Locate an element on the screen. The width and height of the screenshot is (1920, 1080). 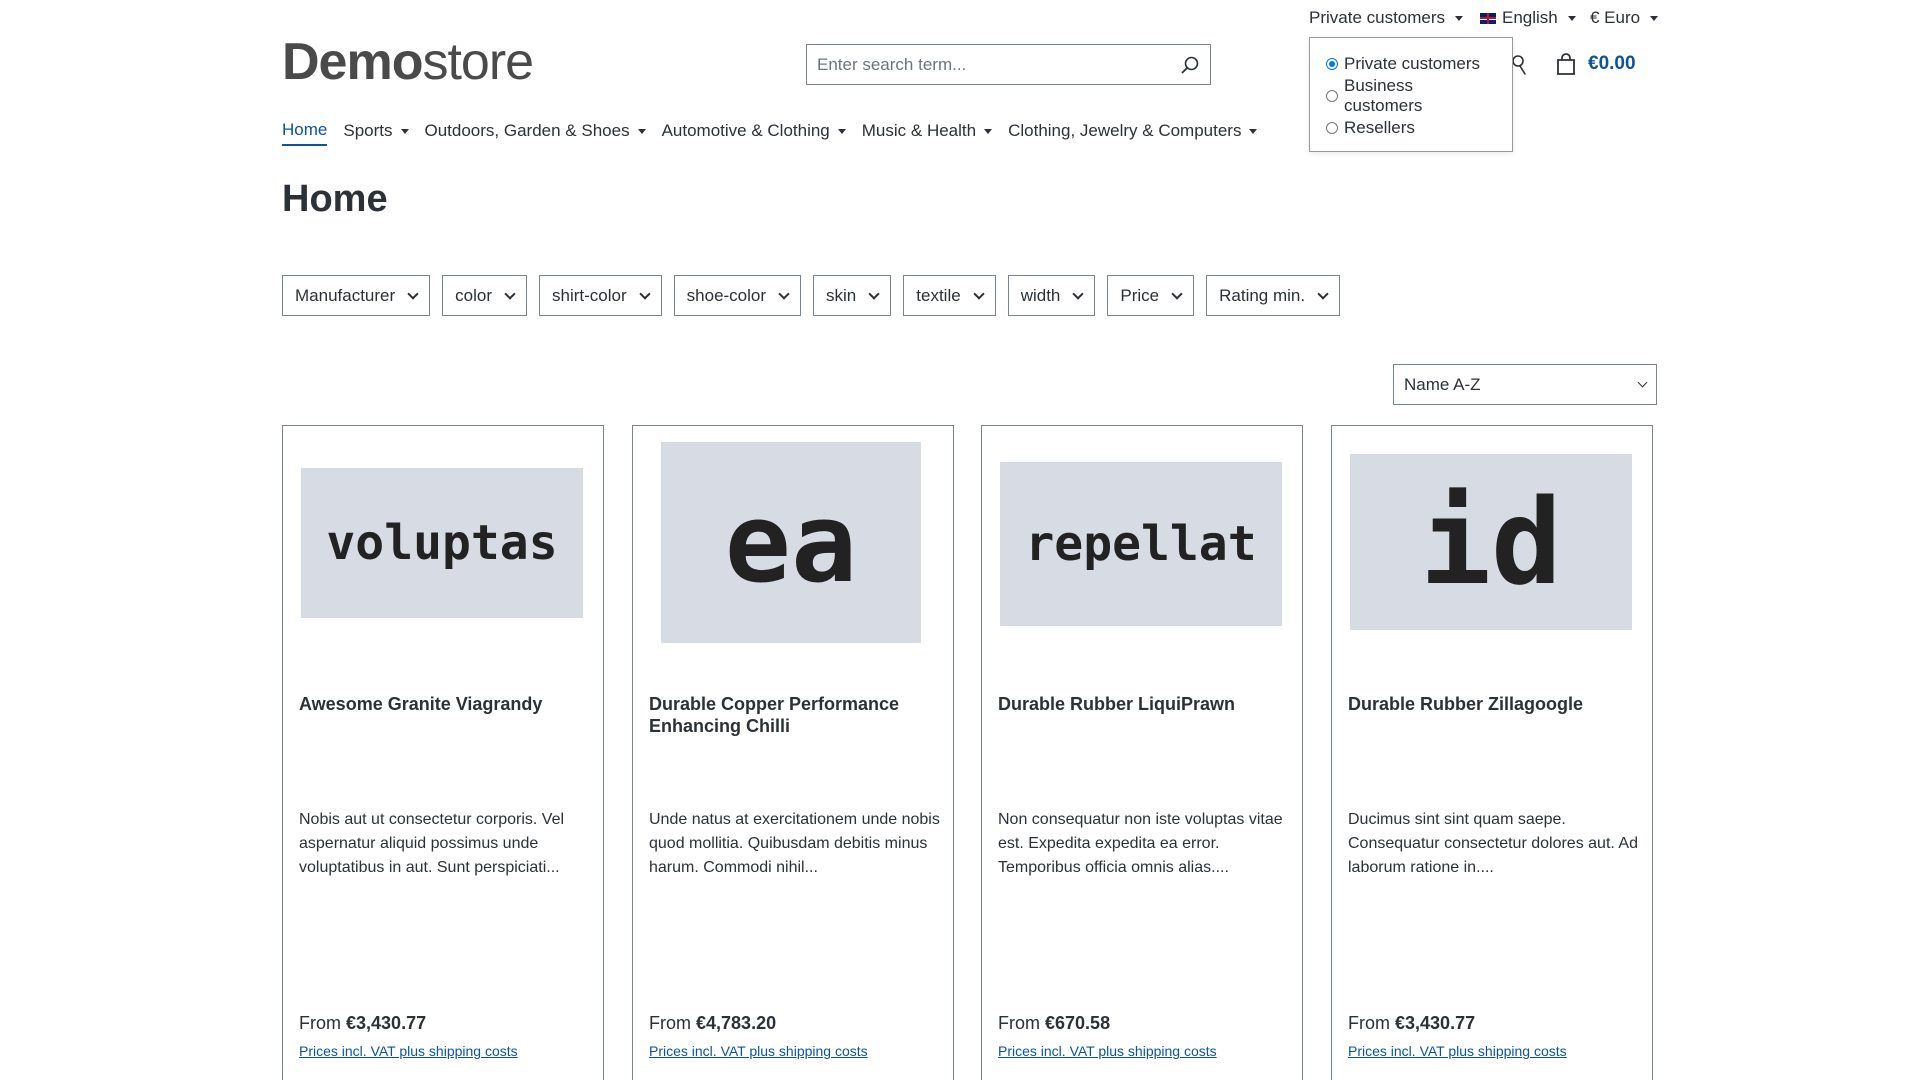
filter-skin: skin is located at coordinates (852, 295).